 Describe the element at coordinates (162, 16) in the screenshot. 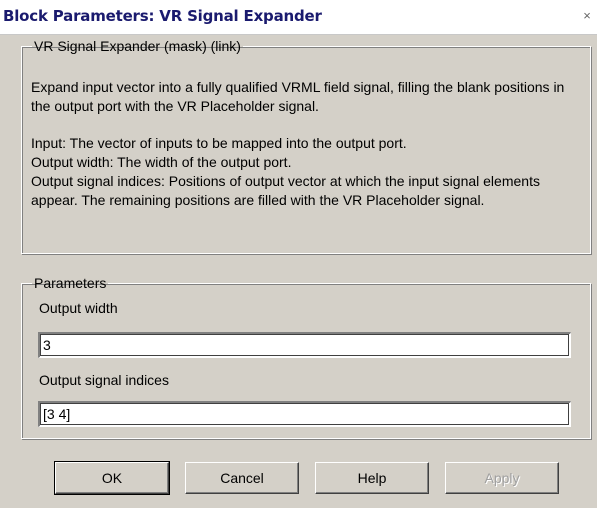

I see `window-title: Block Parameters: VR Signal Expander` at that location.